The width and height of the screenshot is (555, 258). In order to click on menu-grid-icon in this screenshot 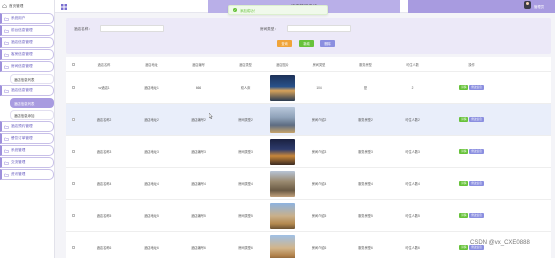, I will do `click(64, 7)`.